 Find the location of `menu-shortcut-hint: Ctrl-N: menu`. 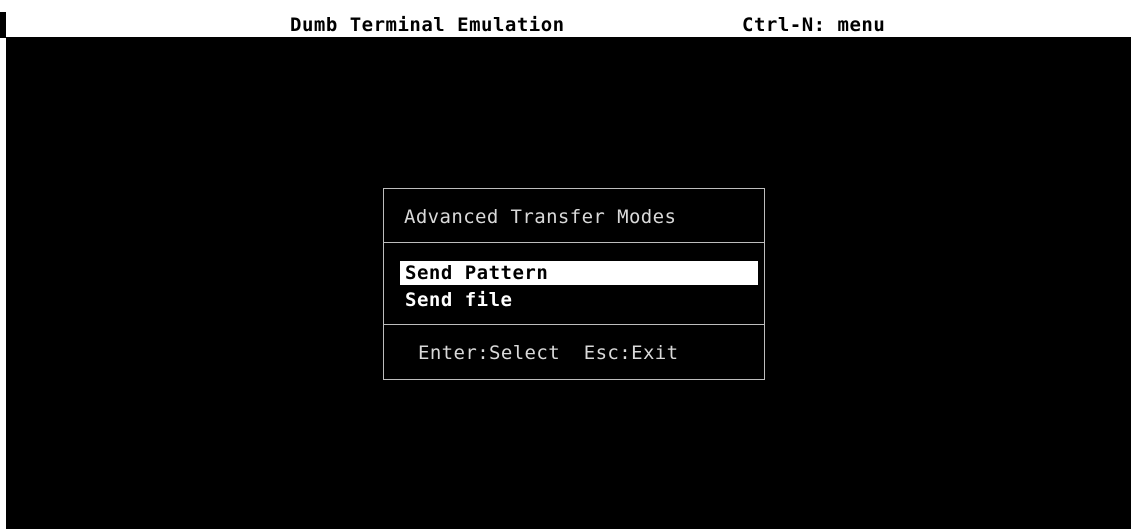

menu-shortcut-hint: Ctrl-N: menu is located at coordinates (814, 25).